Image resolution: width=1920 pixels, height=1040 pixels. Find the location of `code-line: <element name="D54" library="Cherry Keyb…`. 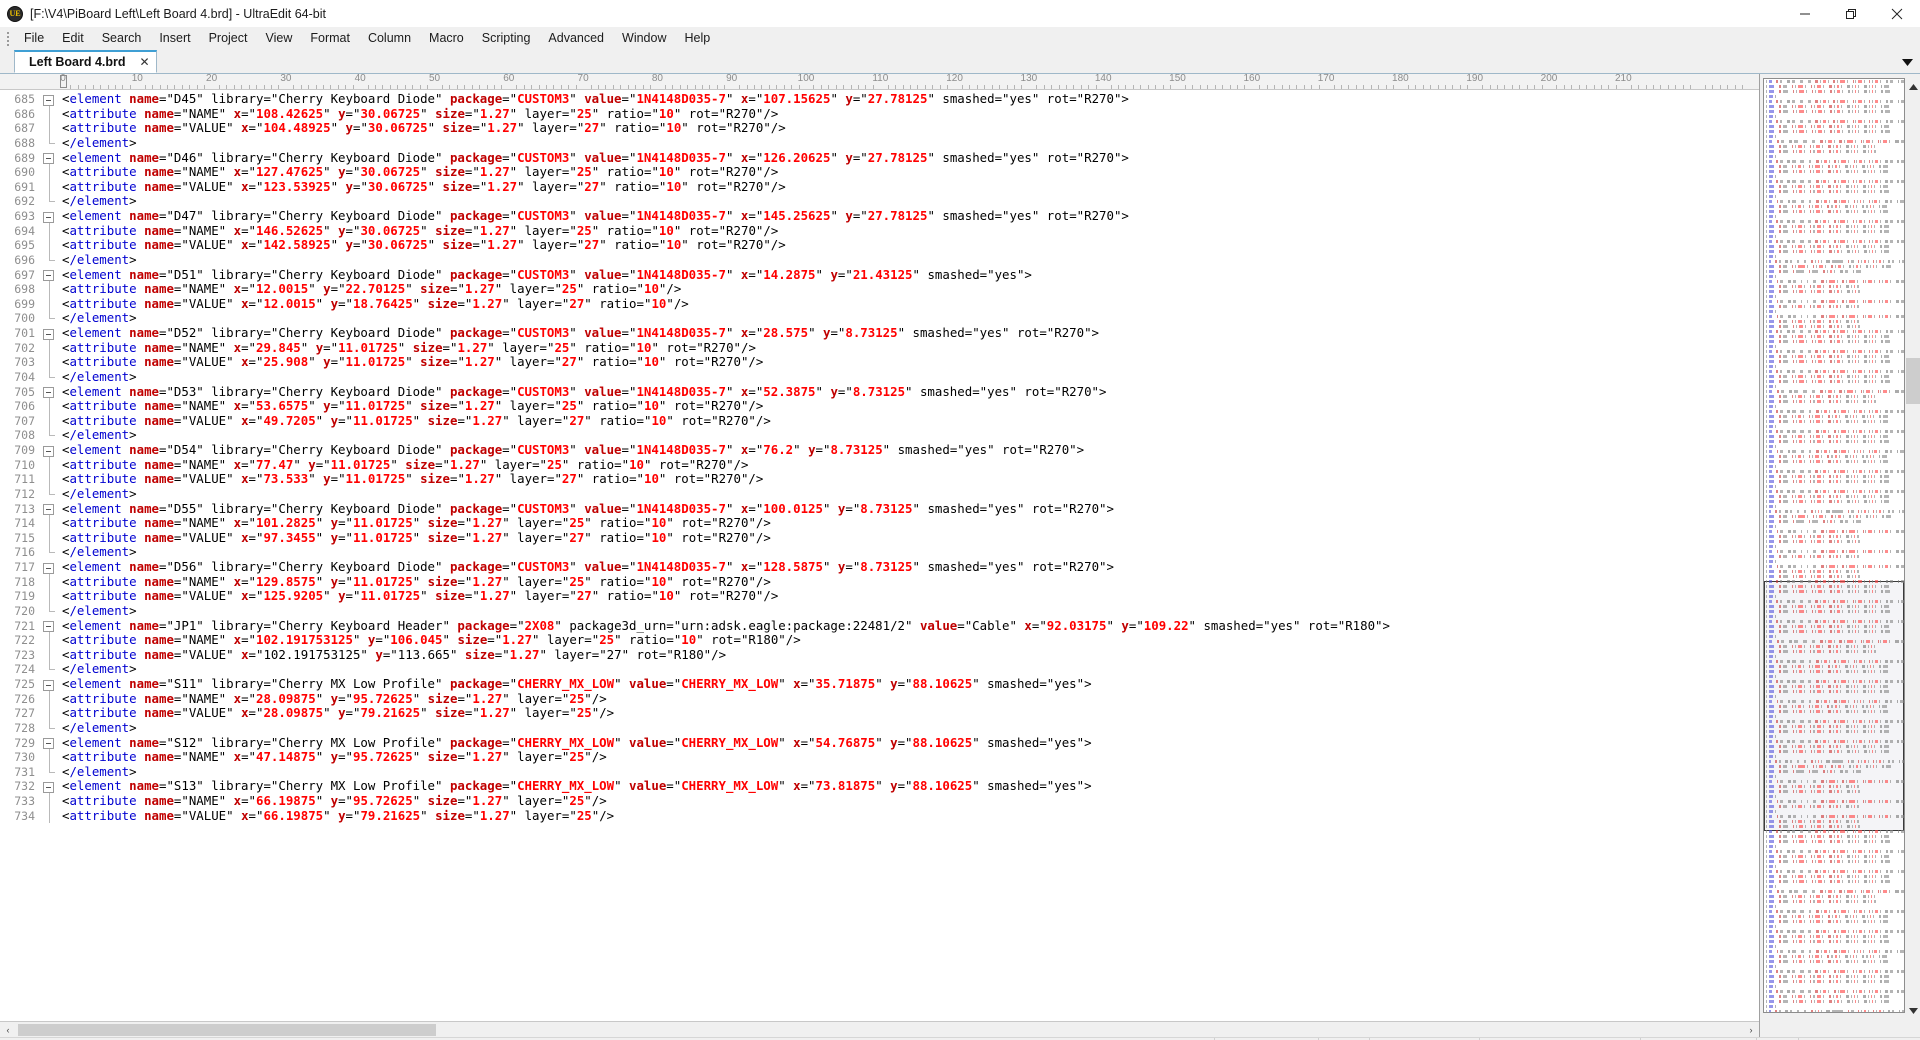

code-line: <element name="D54" library="Cherry Keyb… is located at coordinates (910, 450).